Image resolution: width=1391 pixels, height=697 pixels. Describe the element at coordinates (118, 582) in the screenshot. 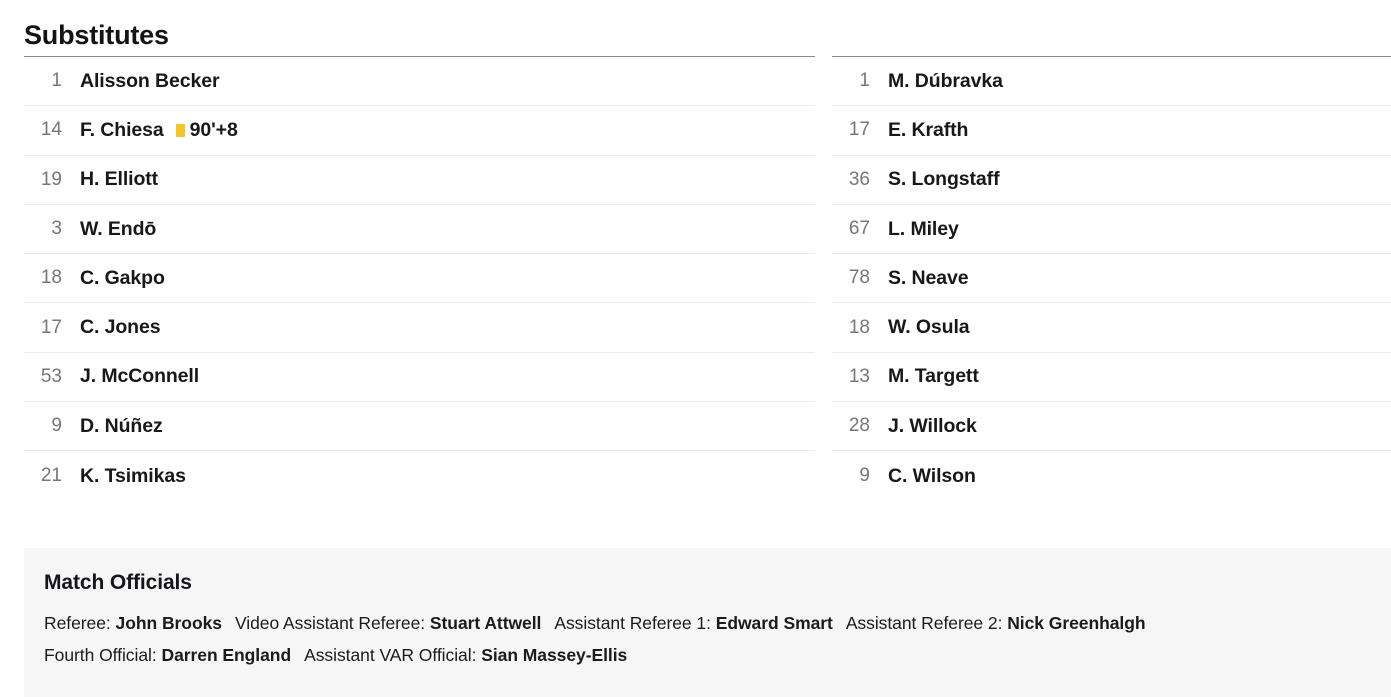

I see `match-officials-title: Match Officials` at that location.